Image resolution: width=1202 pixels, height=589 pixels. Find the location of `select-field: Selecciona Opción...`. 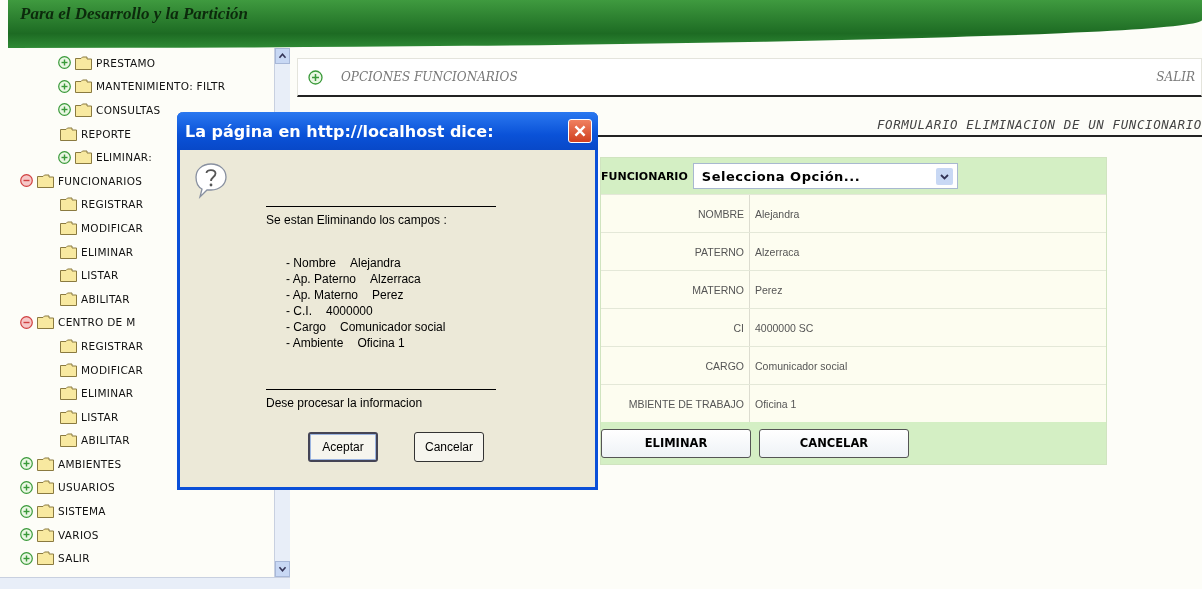

select-field: Selecciona Opción... is located at coordinates (825, 176).